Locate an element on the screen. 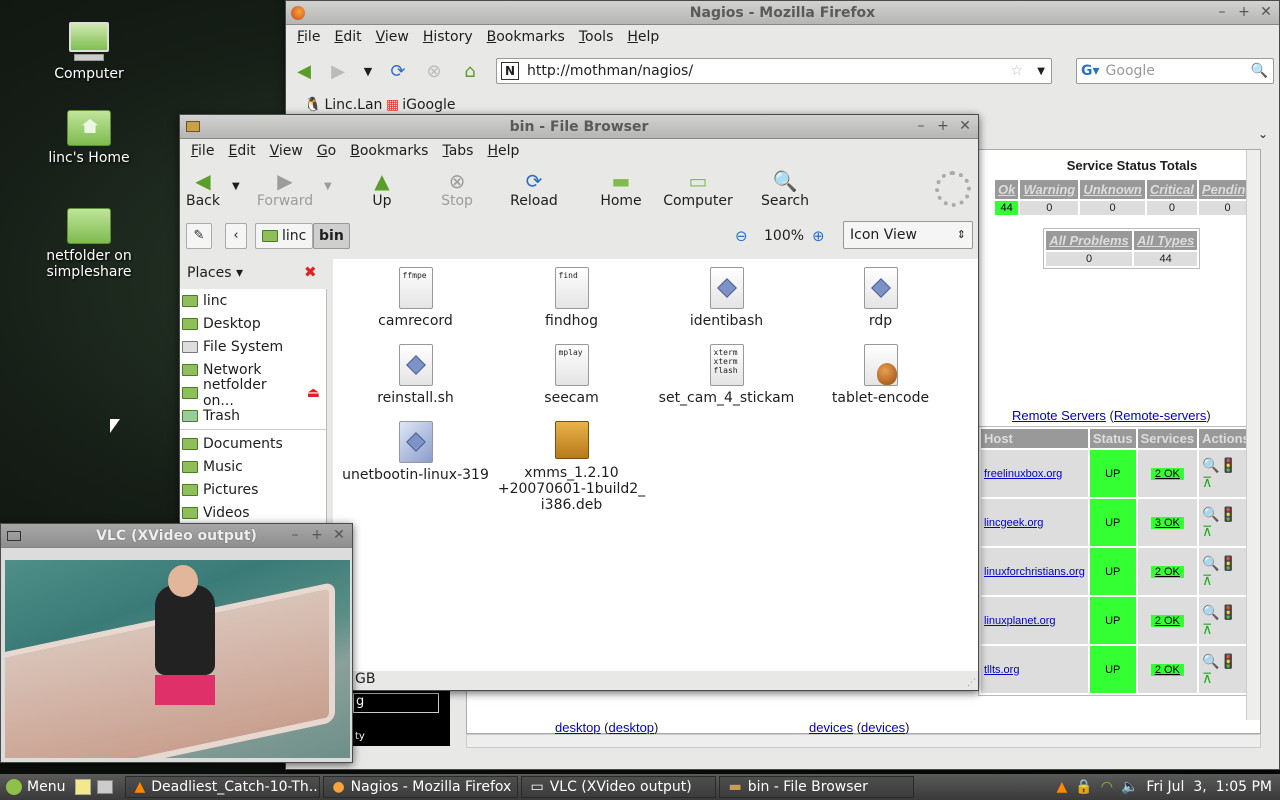 The image size is (1280, 800). bookmark-star-icon: ☆ is located at coordinates (1016, 71).